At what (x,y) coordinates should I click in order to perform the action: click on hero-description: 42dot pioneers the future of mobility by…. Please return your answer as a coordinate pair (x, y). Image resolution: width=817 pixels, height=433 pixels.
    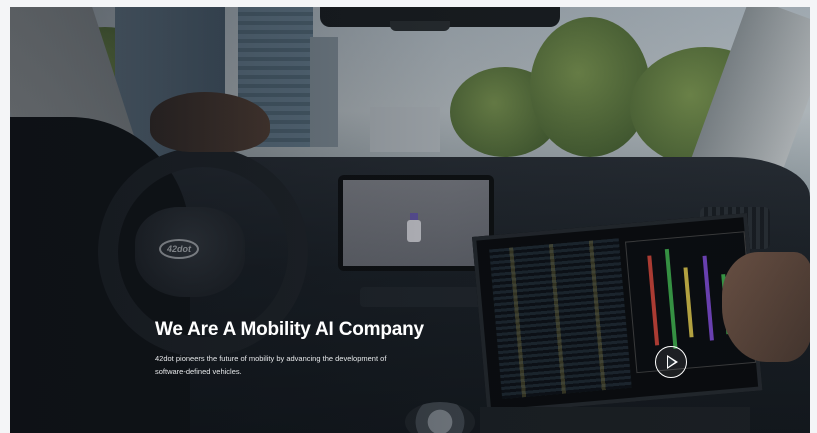
    Looking at the image, I should click on (271, 365).